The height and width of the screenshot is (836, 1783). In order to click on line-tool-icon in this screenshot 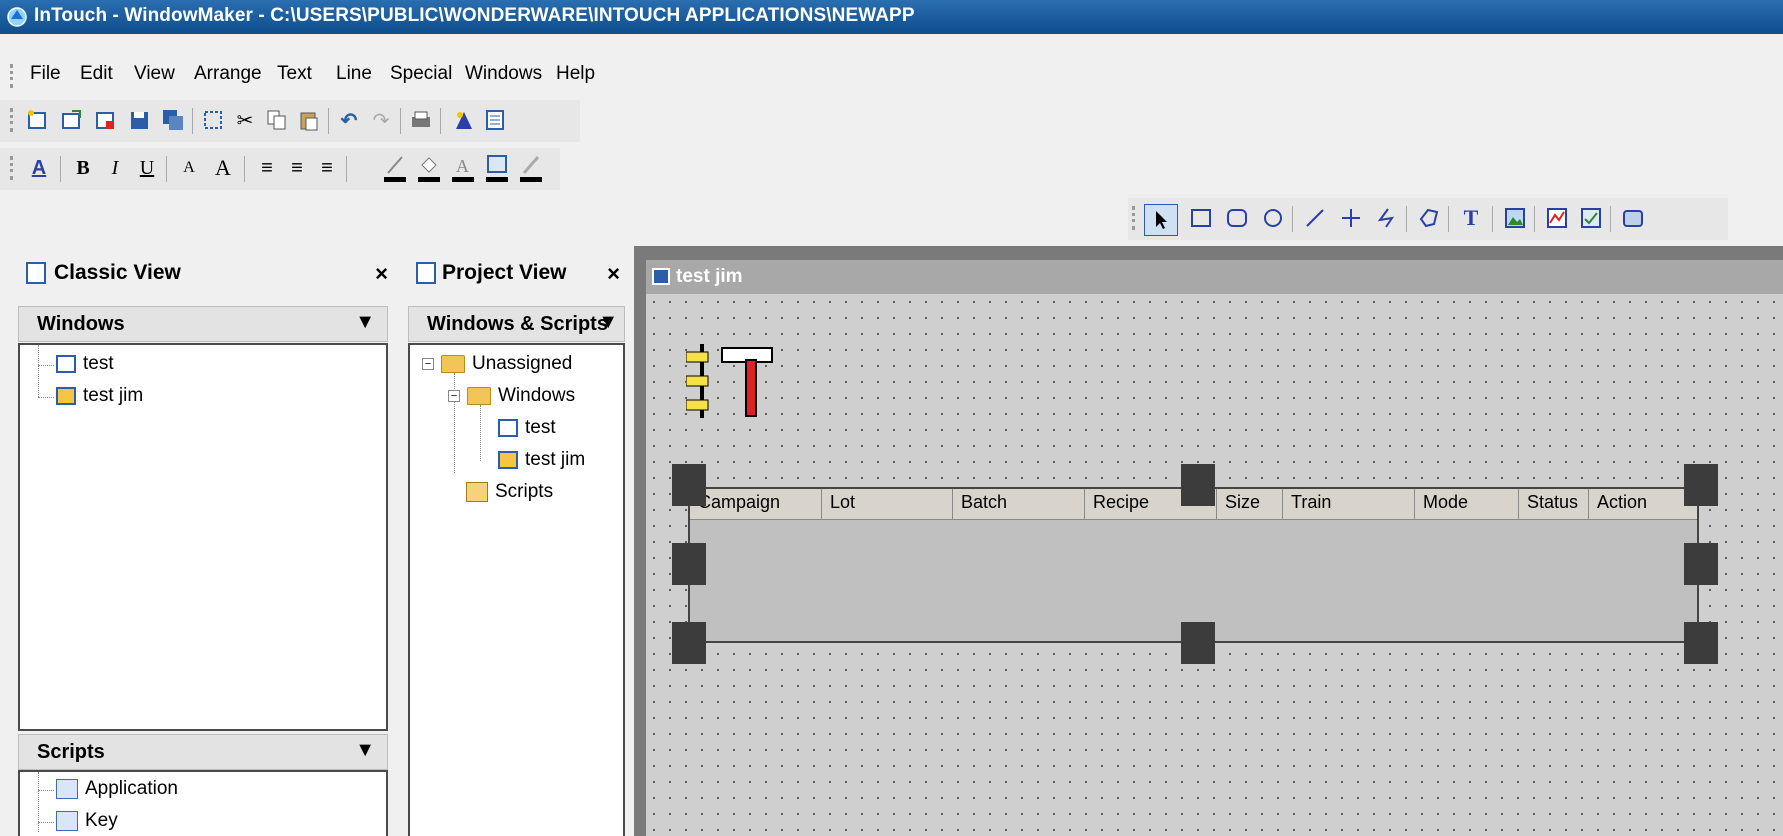, I will do `click(1315, 218)`.